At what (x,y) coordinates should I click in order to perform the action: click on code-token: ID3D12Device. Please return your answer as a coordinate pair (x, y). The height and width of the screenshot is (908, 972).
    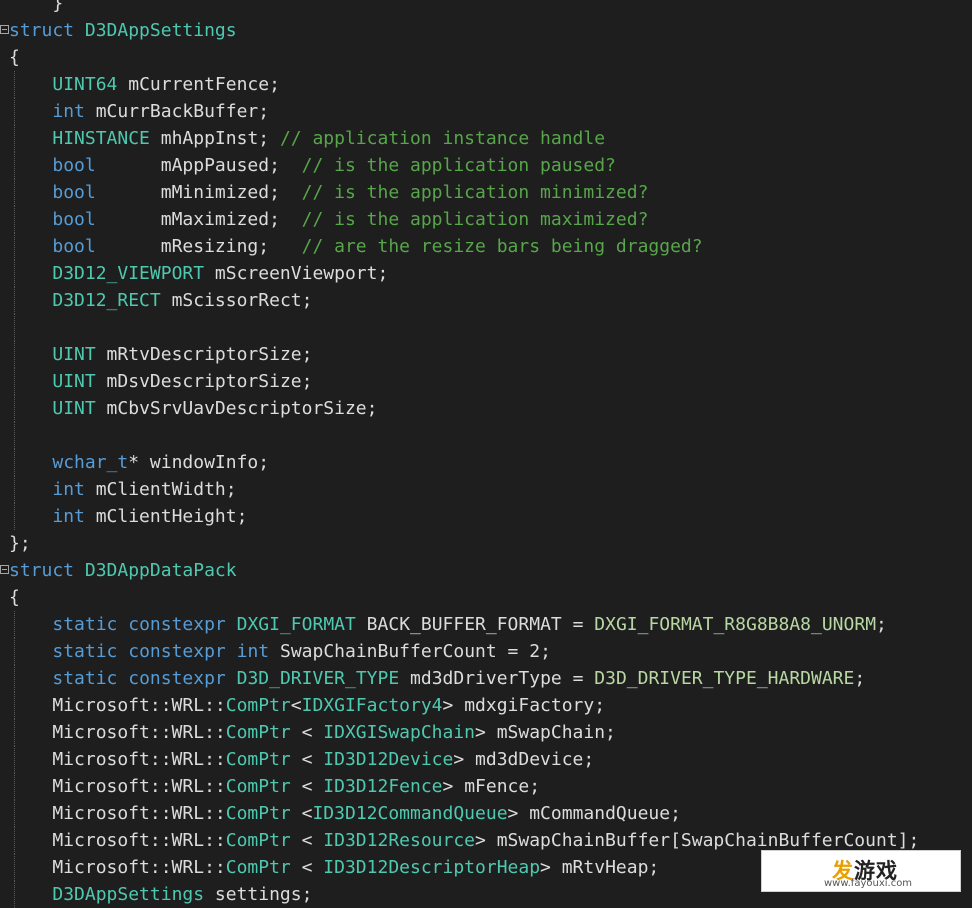
    Looking at the image, I should click on (388, 759).